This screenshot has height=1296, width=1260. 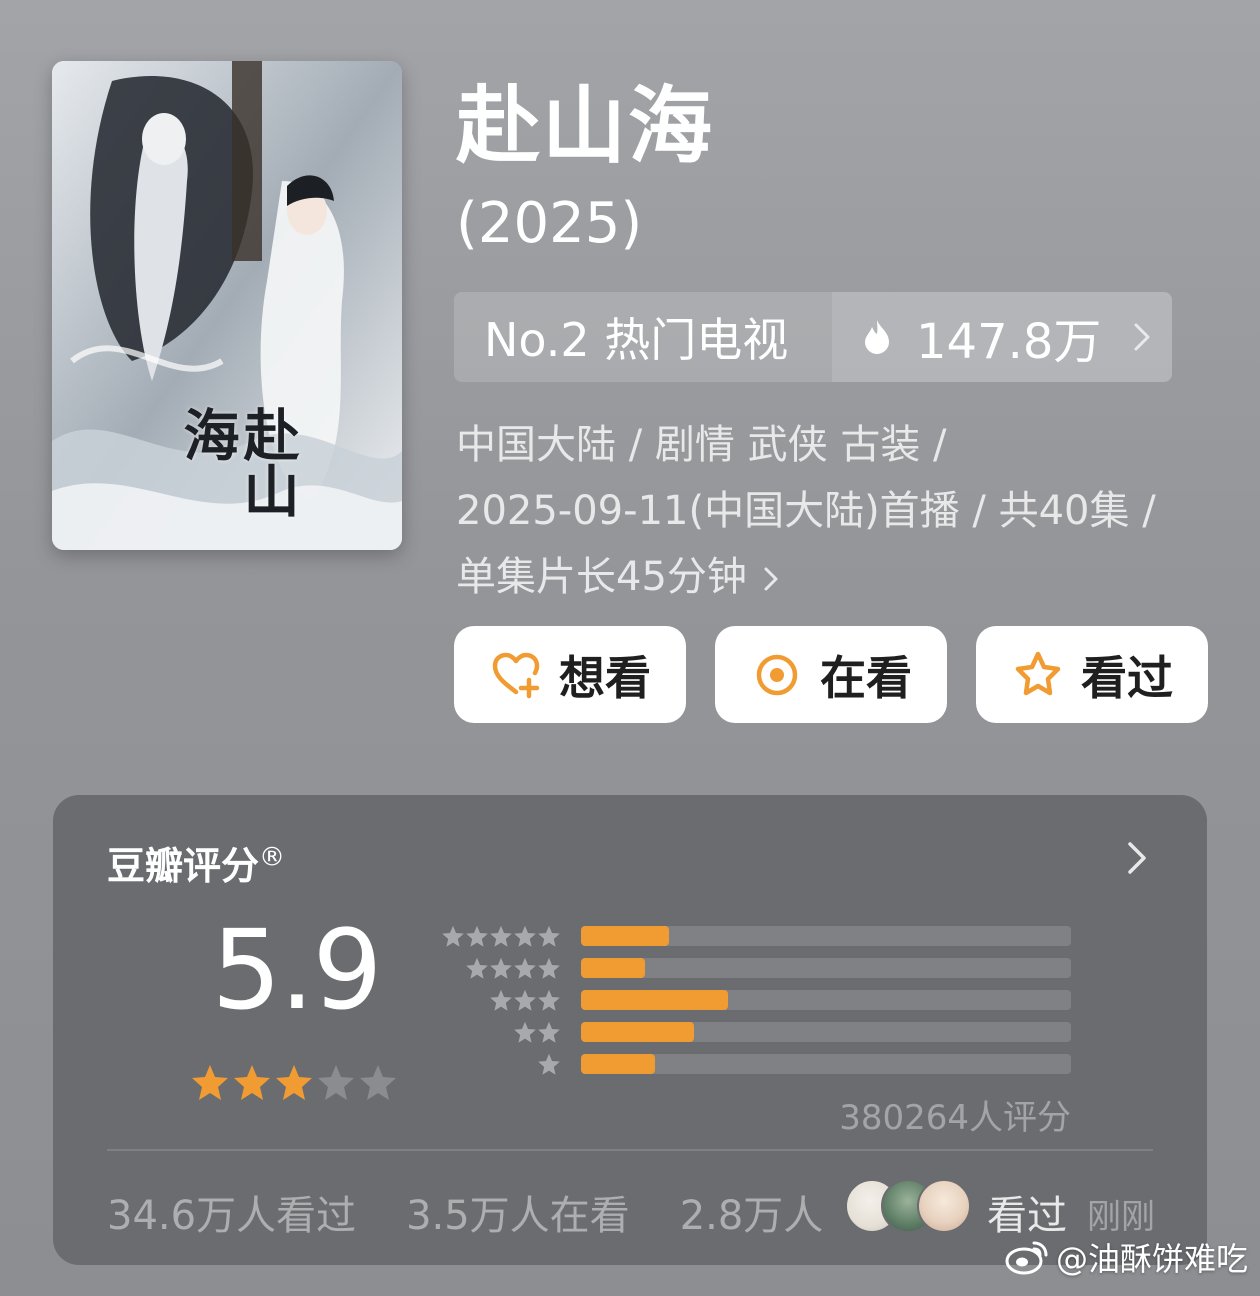 I want to click on watching-label: 在看, so click(x=866, y=677).